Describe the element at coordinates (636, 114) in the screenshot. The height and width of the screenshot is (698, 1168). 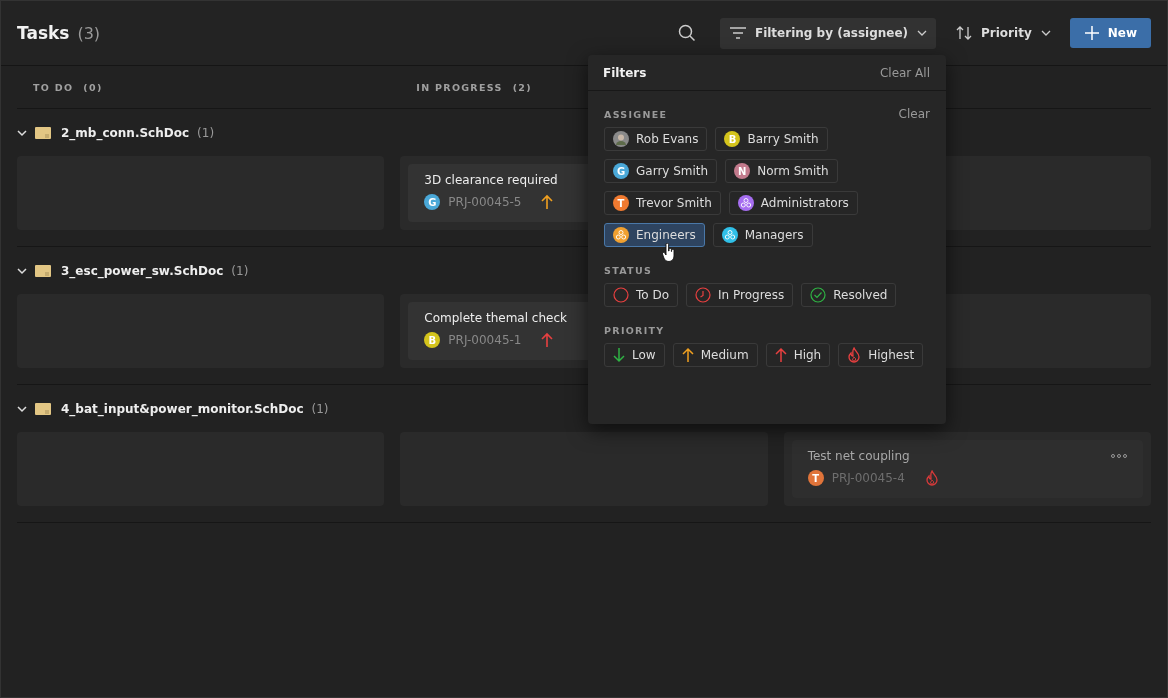
I see `section-title: ASSIGNEE` at that location.